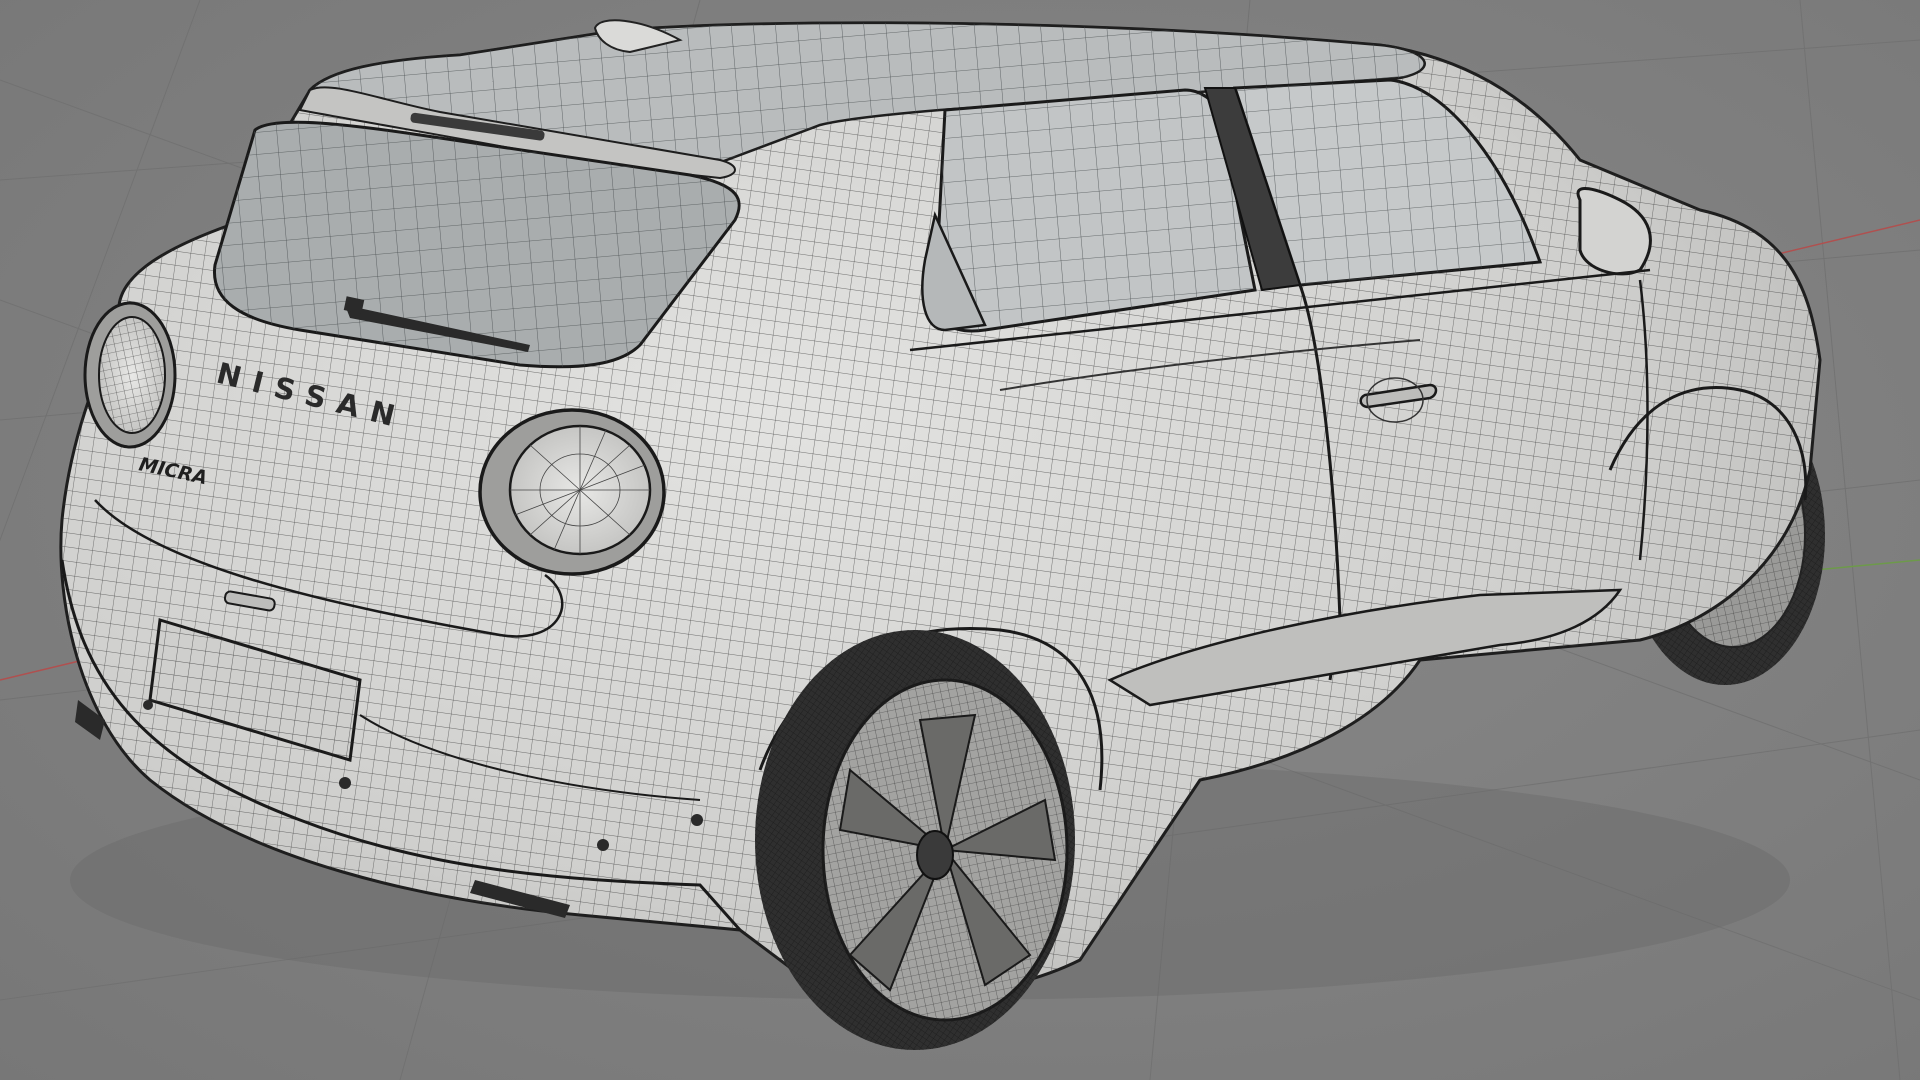 Image resolution: width=1920 pixels, height=1080 pixels. I want to click on rear-left-lamp, so click(130, 375).